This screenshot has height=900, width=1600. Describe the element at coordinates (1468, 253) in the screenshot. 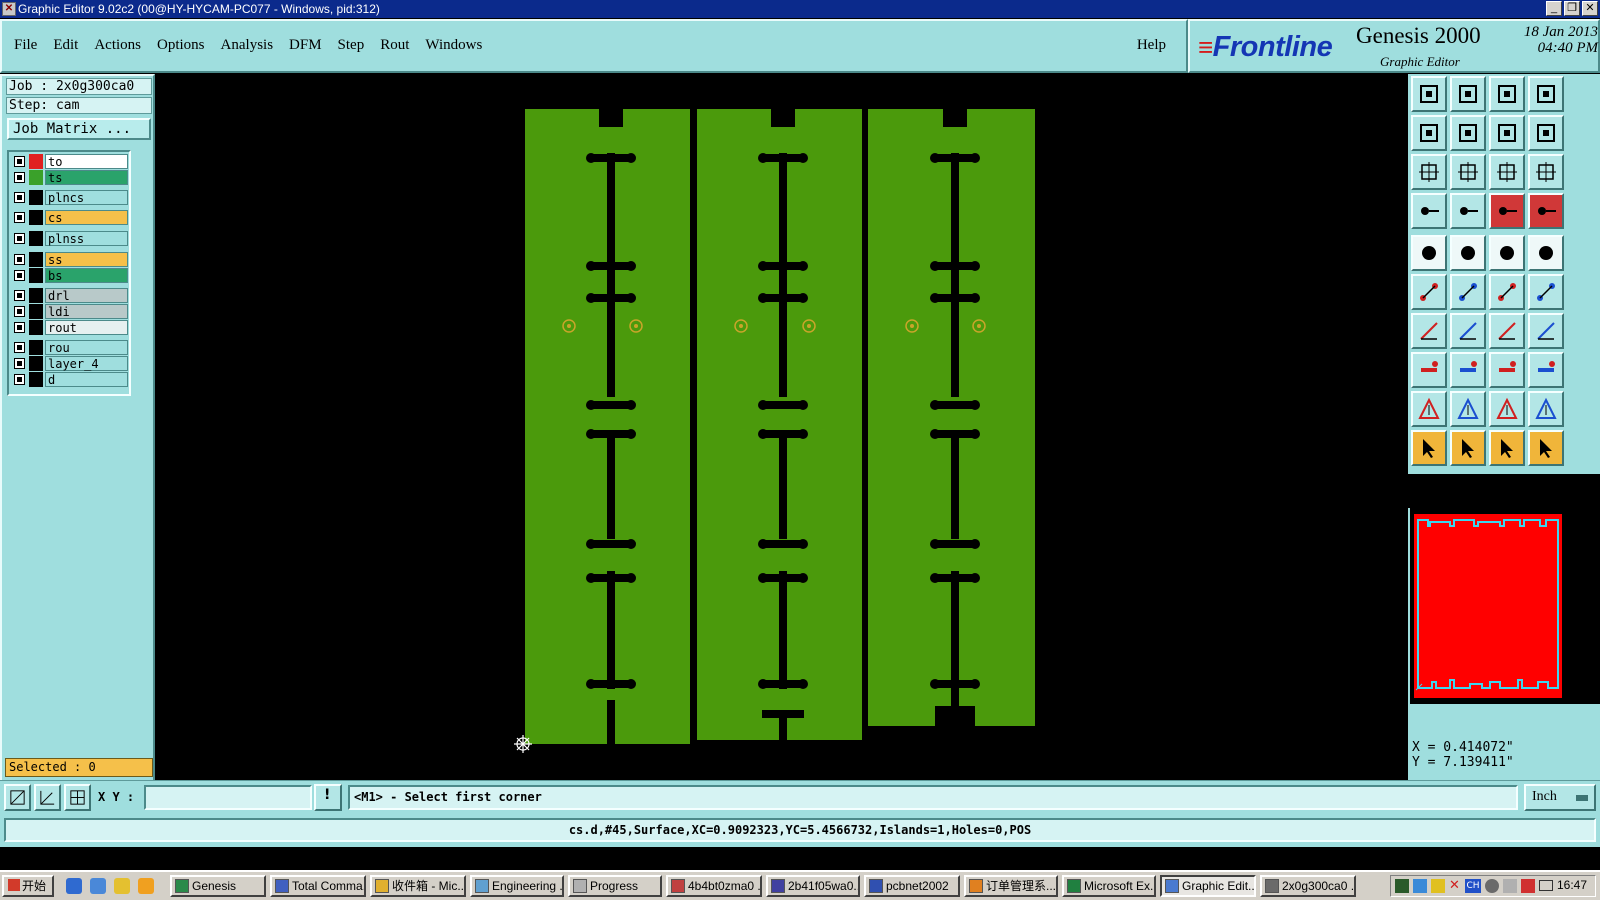

I see `polygon-button` at that location.